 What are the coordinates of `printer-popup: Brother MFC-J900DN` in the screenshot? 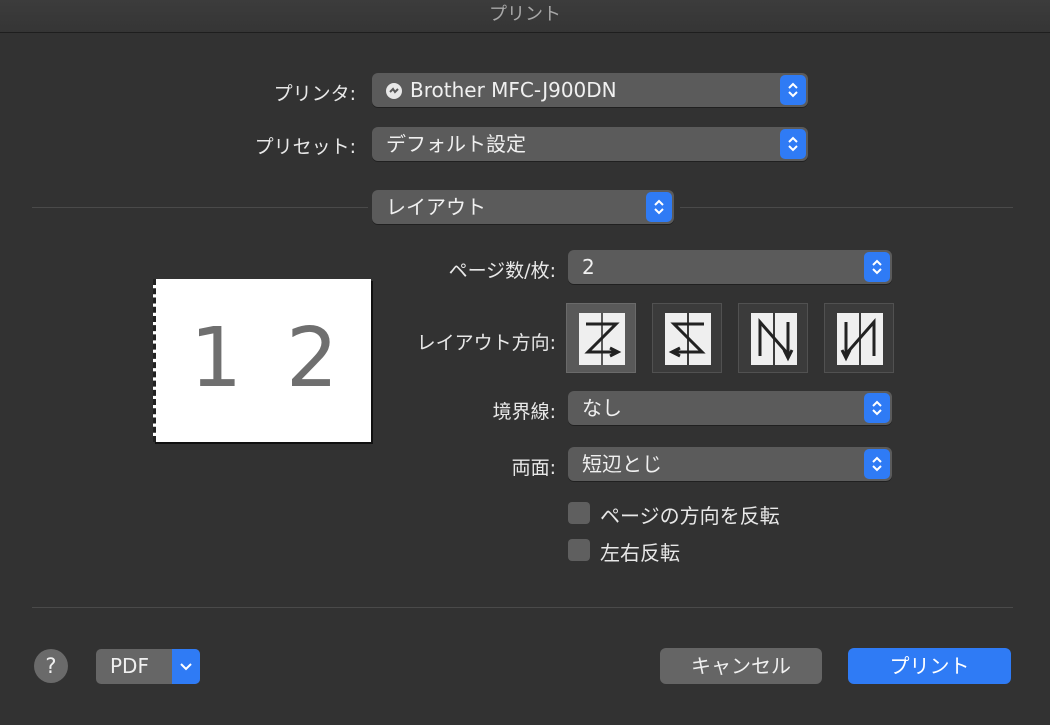 It's located at (590, 90).